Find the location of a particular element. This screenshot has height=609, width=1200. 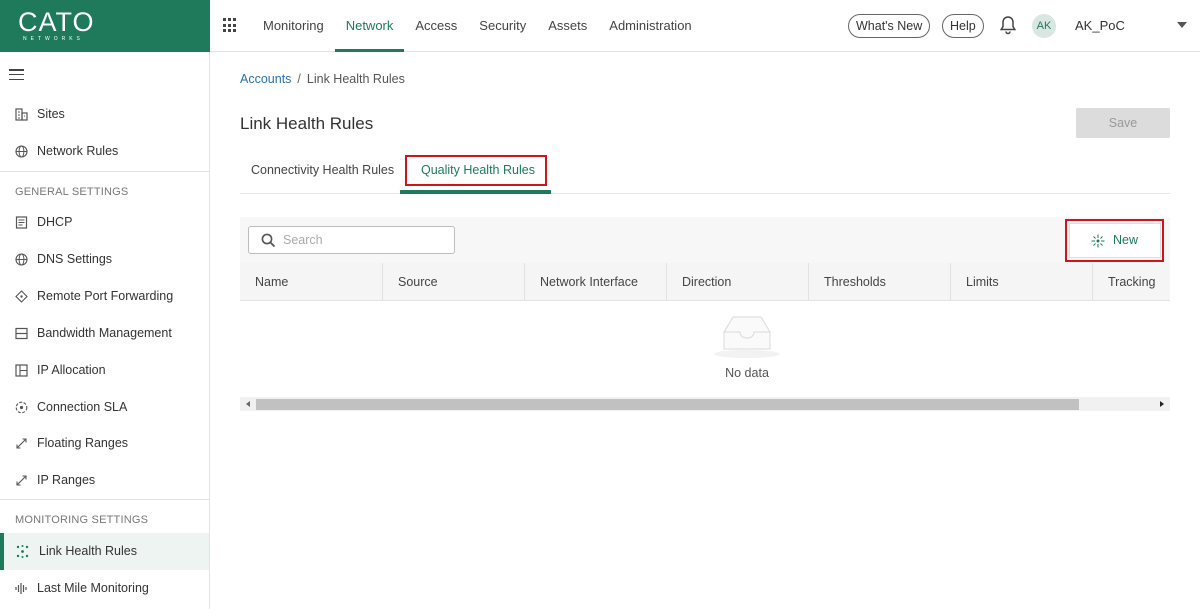

brand-tagline: NETWORKS is located at coordinates (53, 39).